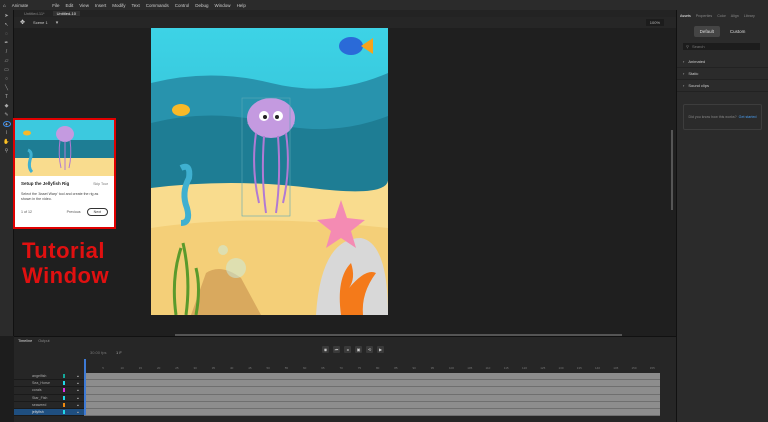  What do you see at coordinates (369, 349) in the screenshot?
I see `loop-icon: ⟲` at bounding box center [369, 349].